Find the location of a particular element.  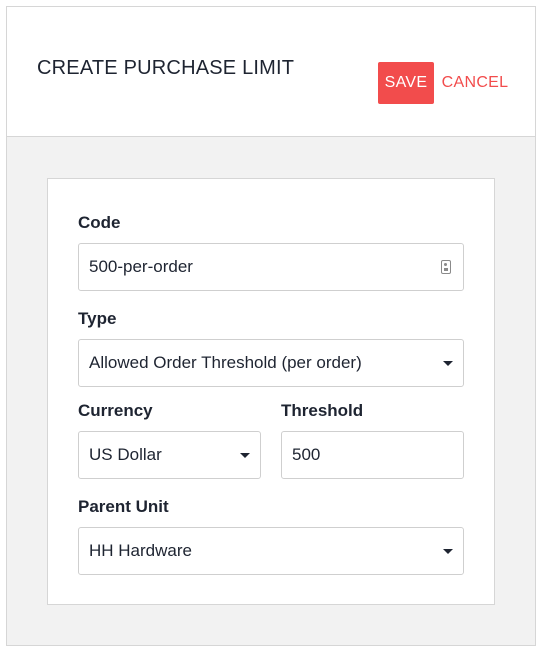

threshold-input: 500 is located at coordinates (372, 455).